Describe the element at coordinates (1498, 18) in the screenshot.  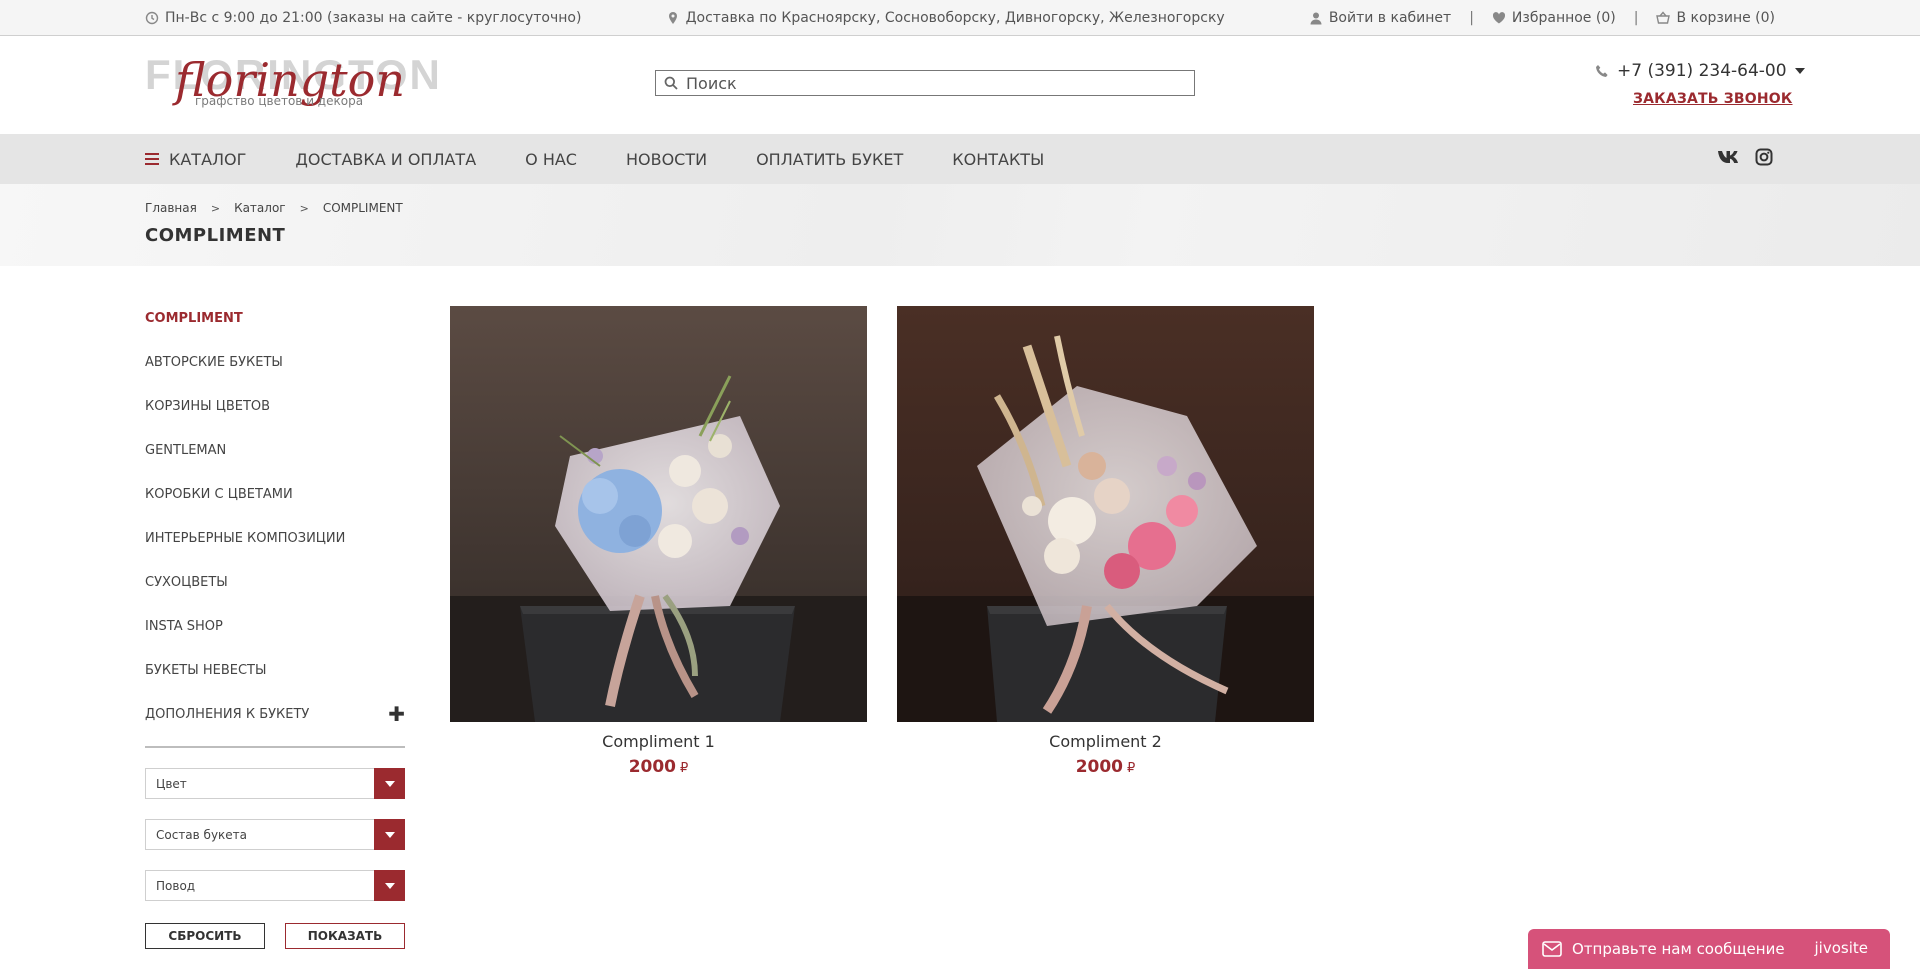
I see `heart-icon` at that location.